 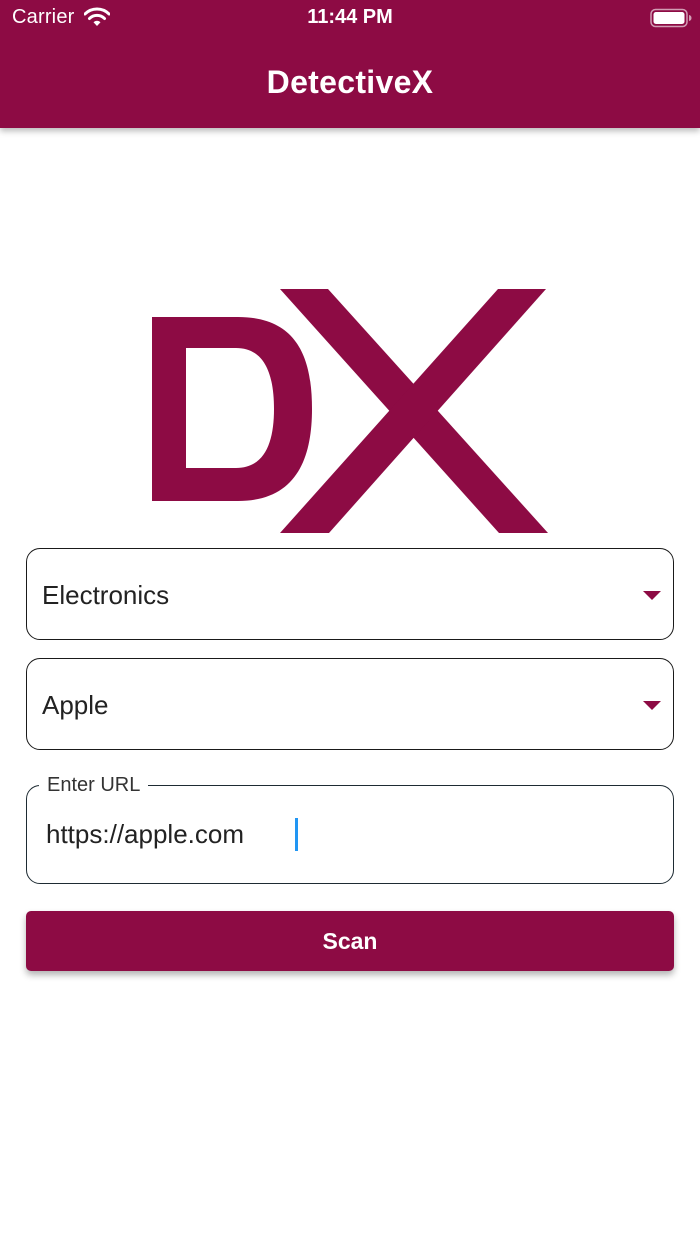 I want to click on status-time: 11:44 PM, so click(x=350, y=17).